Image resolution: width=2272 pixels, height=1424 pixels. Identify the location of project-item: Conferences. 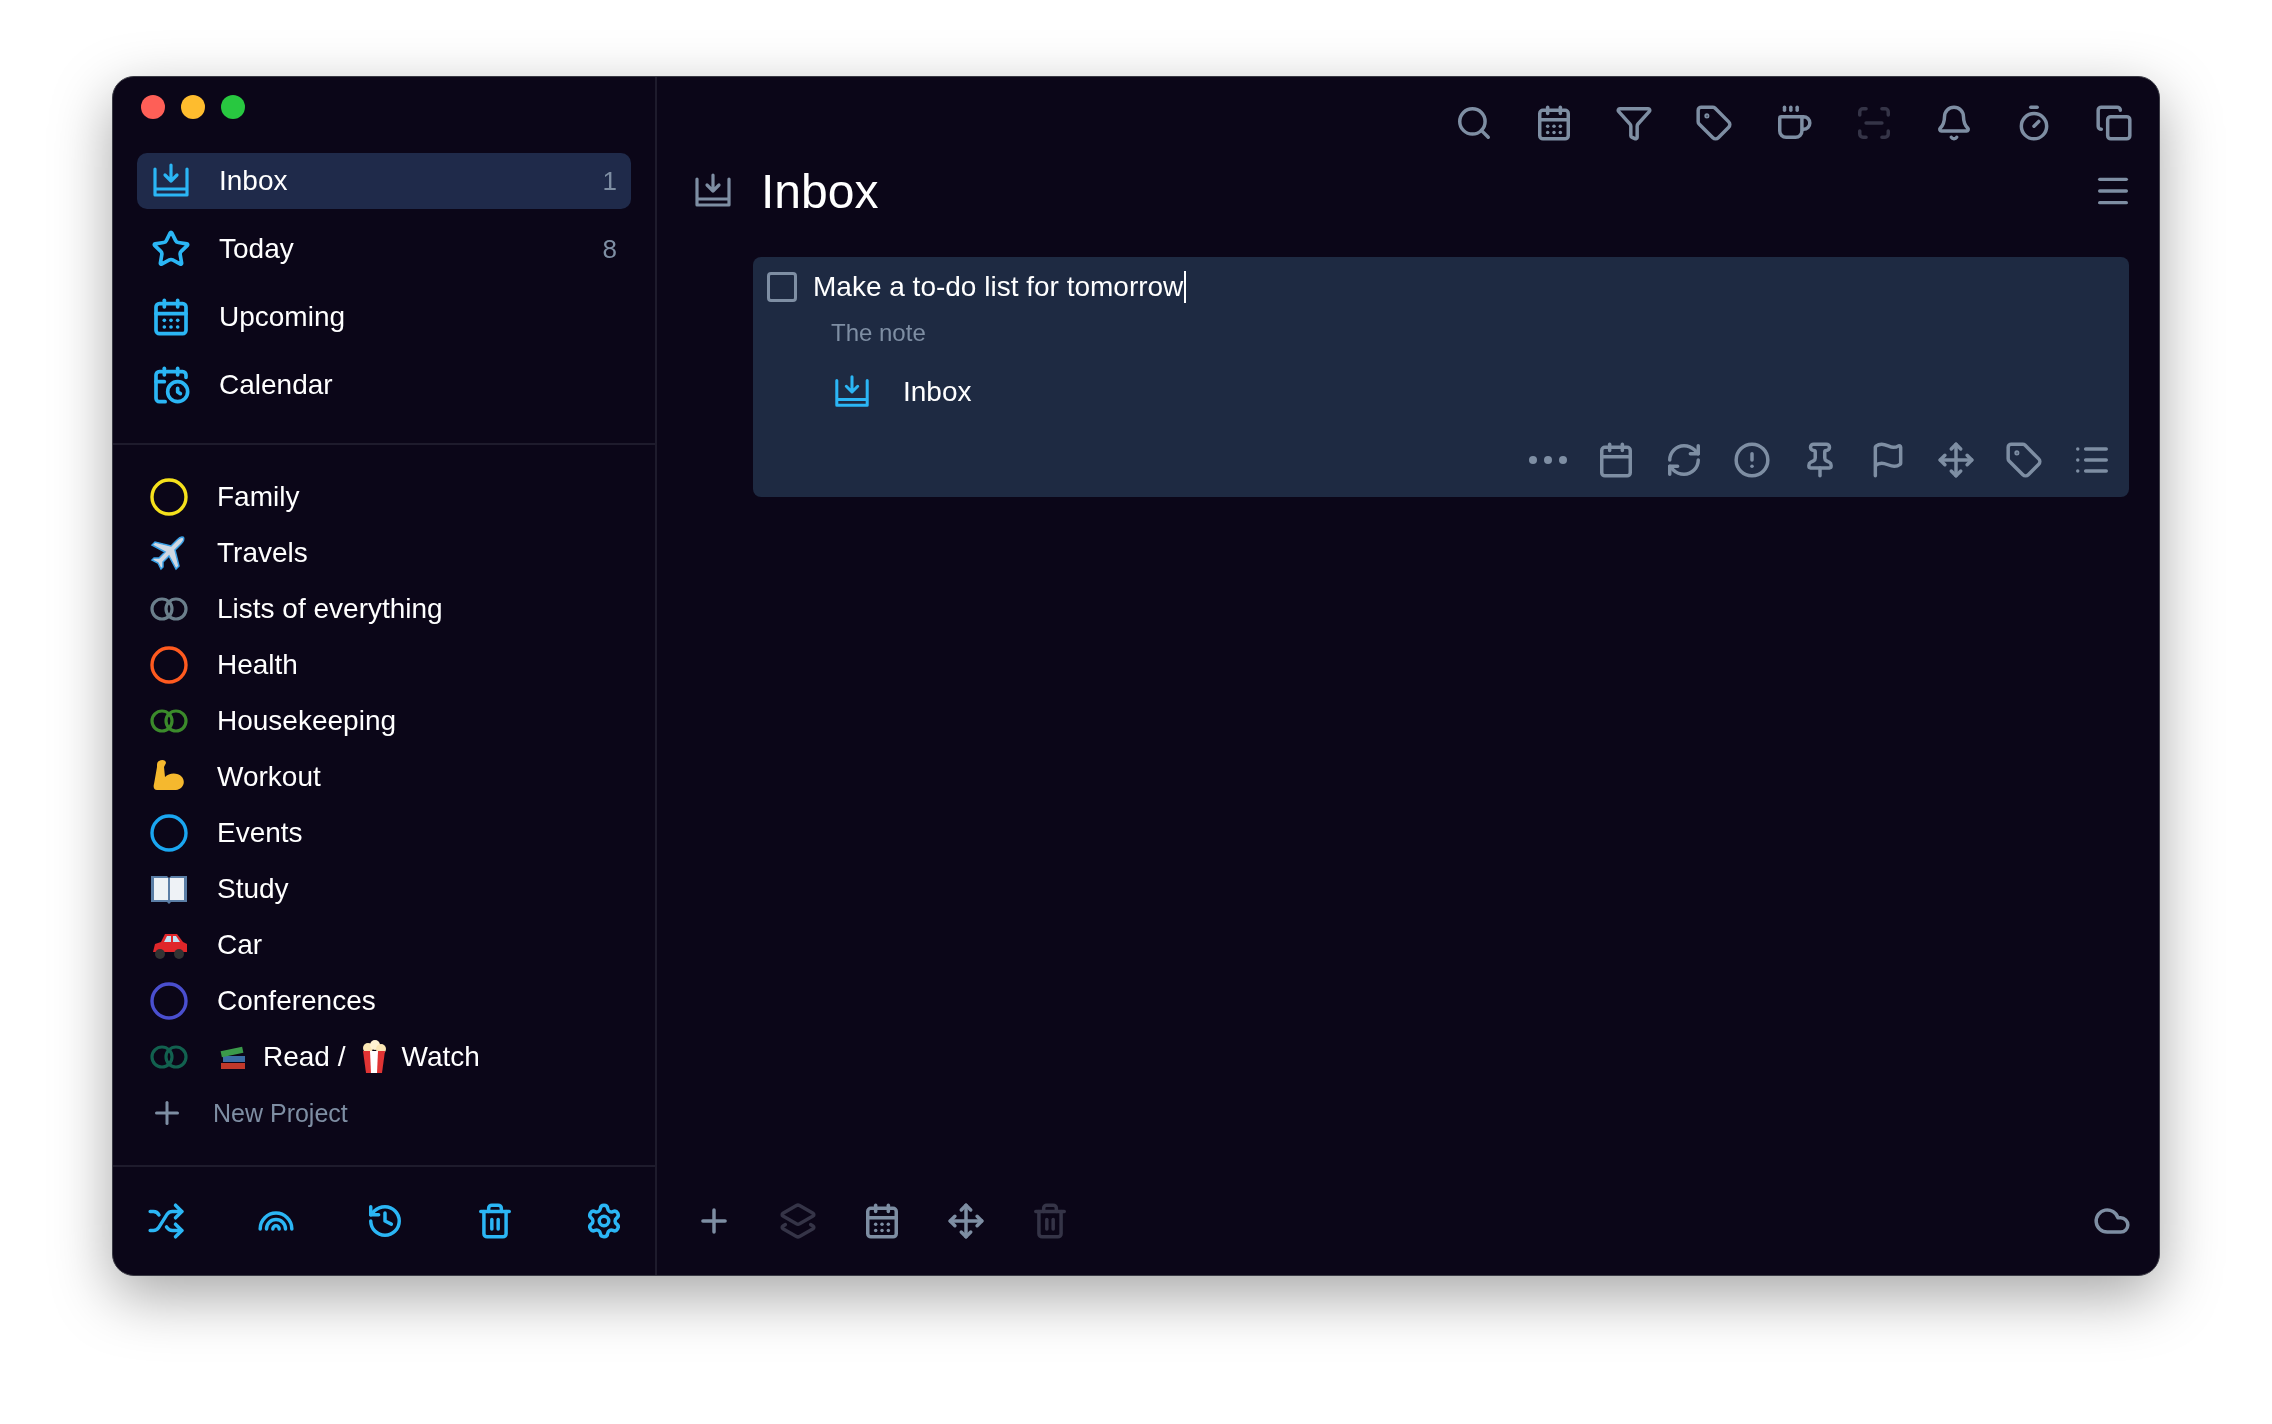
(390, 1001).